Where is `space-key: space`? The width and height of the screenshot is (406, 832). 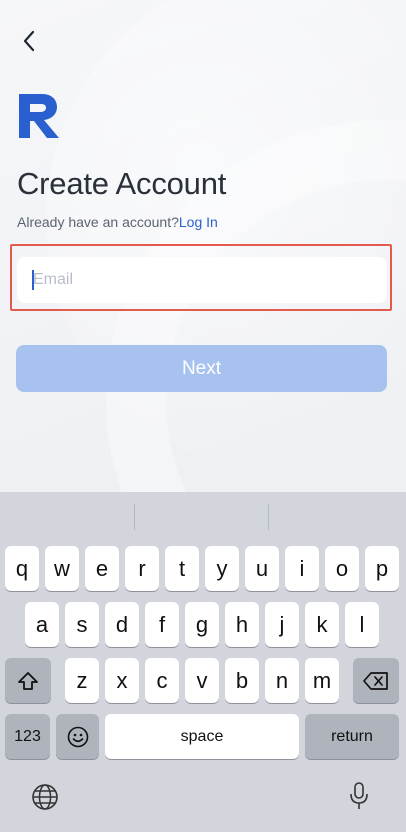 space-key: space is located at coordinates (202, 736).